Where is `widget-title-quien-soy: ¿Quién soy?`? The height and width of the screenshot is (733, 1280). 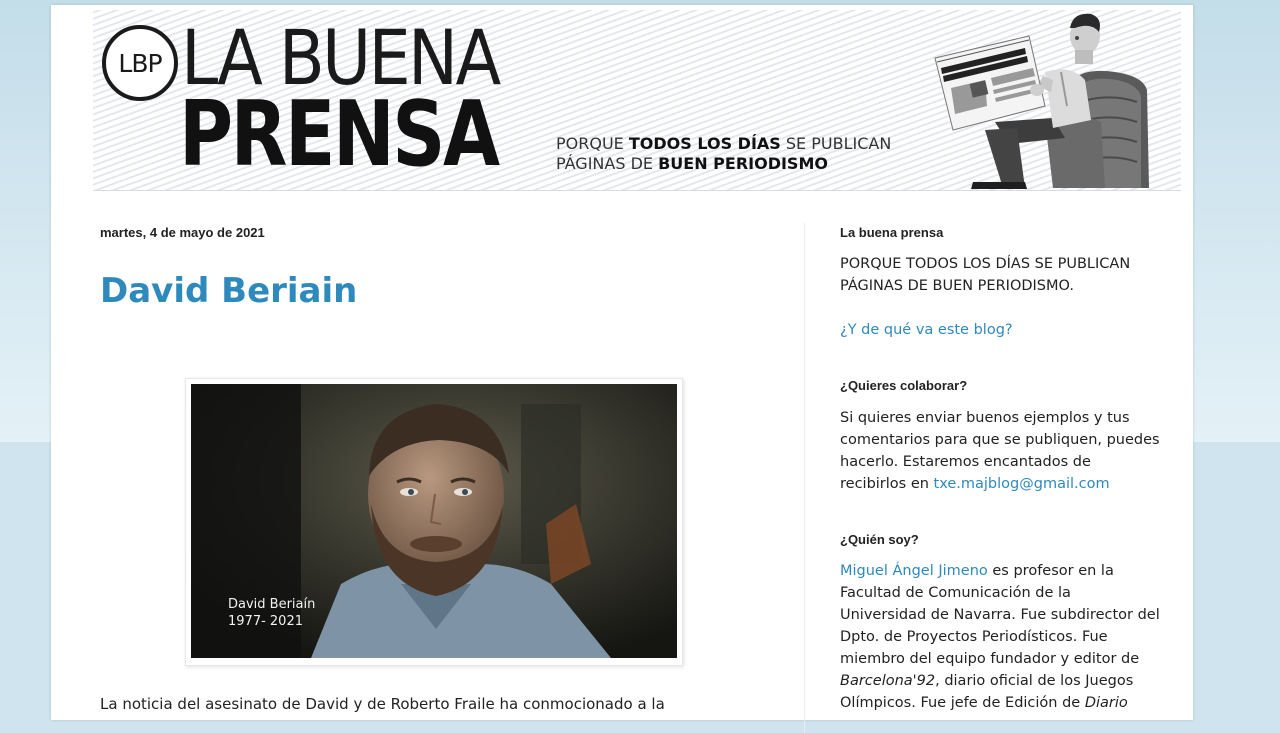 widget-title-quien-soy: ¿Quién soy? is located at coordinates (879, 539).